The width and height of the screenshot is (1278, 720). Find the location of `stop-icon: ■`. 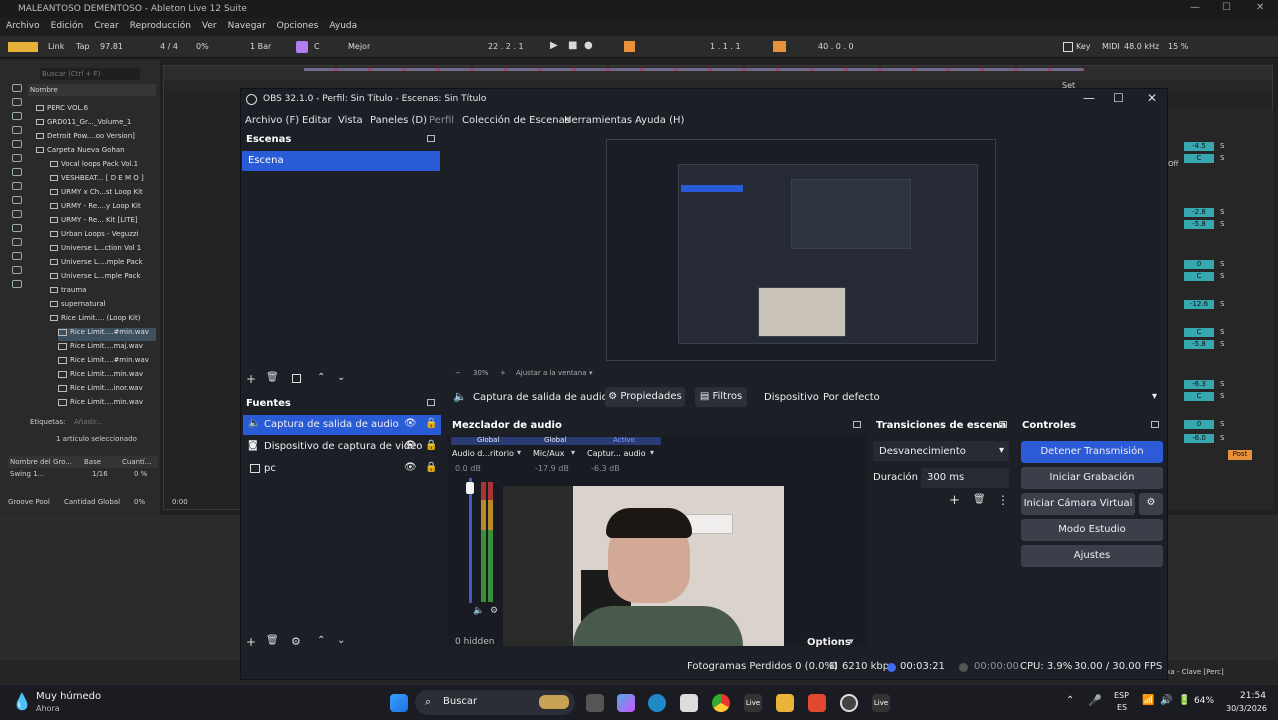

stop-icon: ■ is located at coordinates (572, 45).